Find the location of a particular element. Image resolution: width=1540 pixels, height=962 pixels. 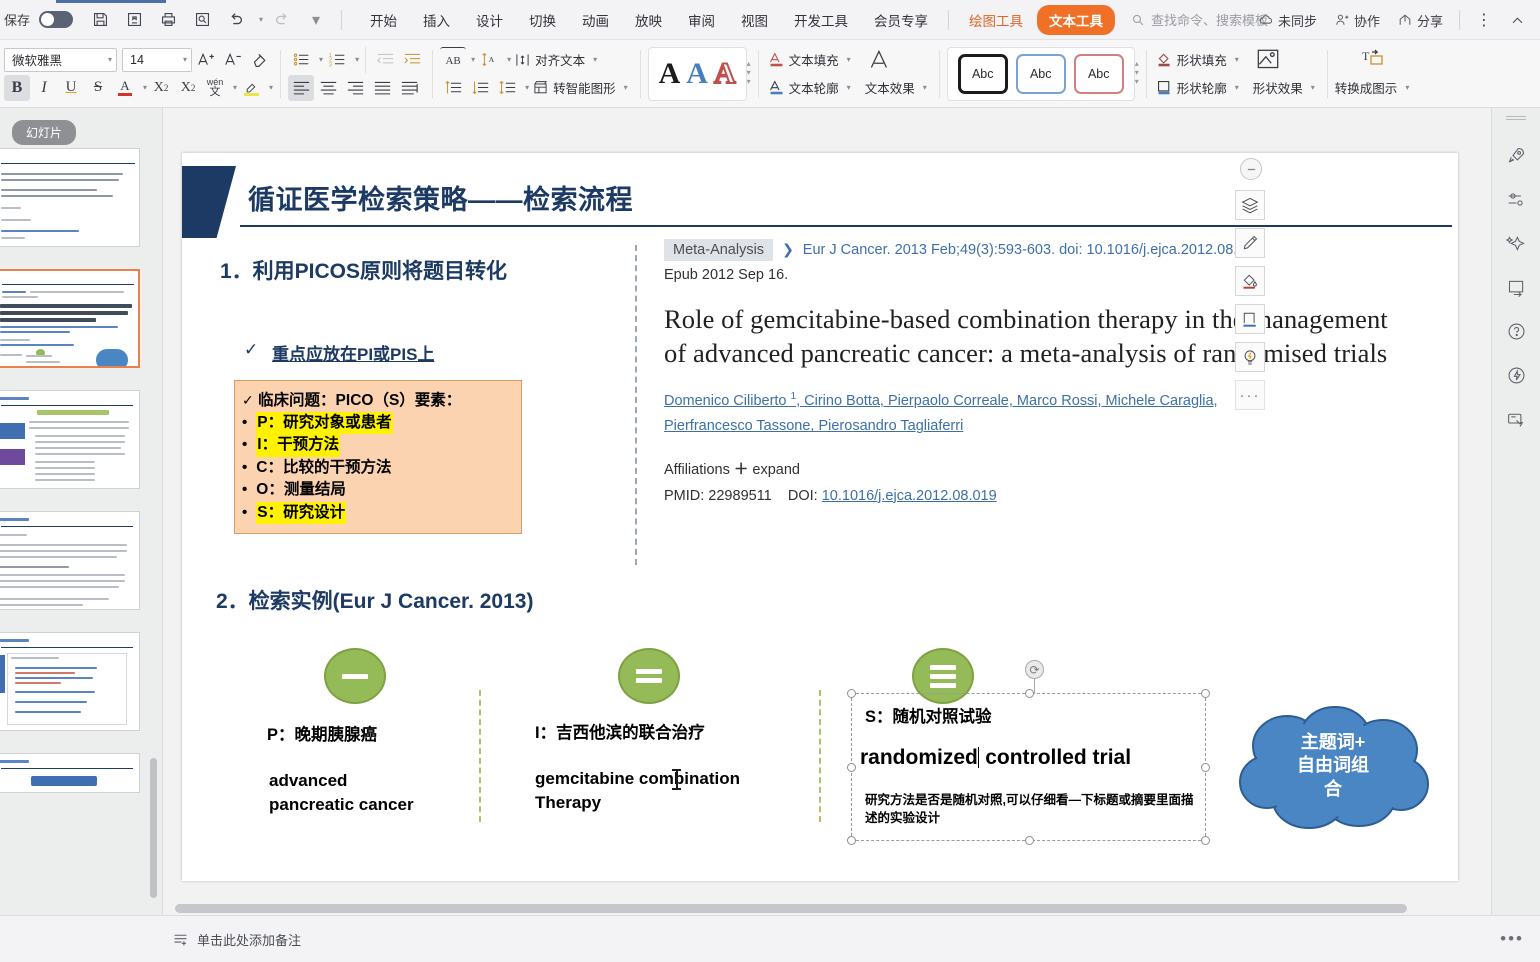

layers-button is located at coordinates (1250, 205).